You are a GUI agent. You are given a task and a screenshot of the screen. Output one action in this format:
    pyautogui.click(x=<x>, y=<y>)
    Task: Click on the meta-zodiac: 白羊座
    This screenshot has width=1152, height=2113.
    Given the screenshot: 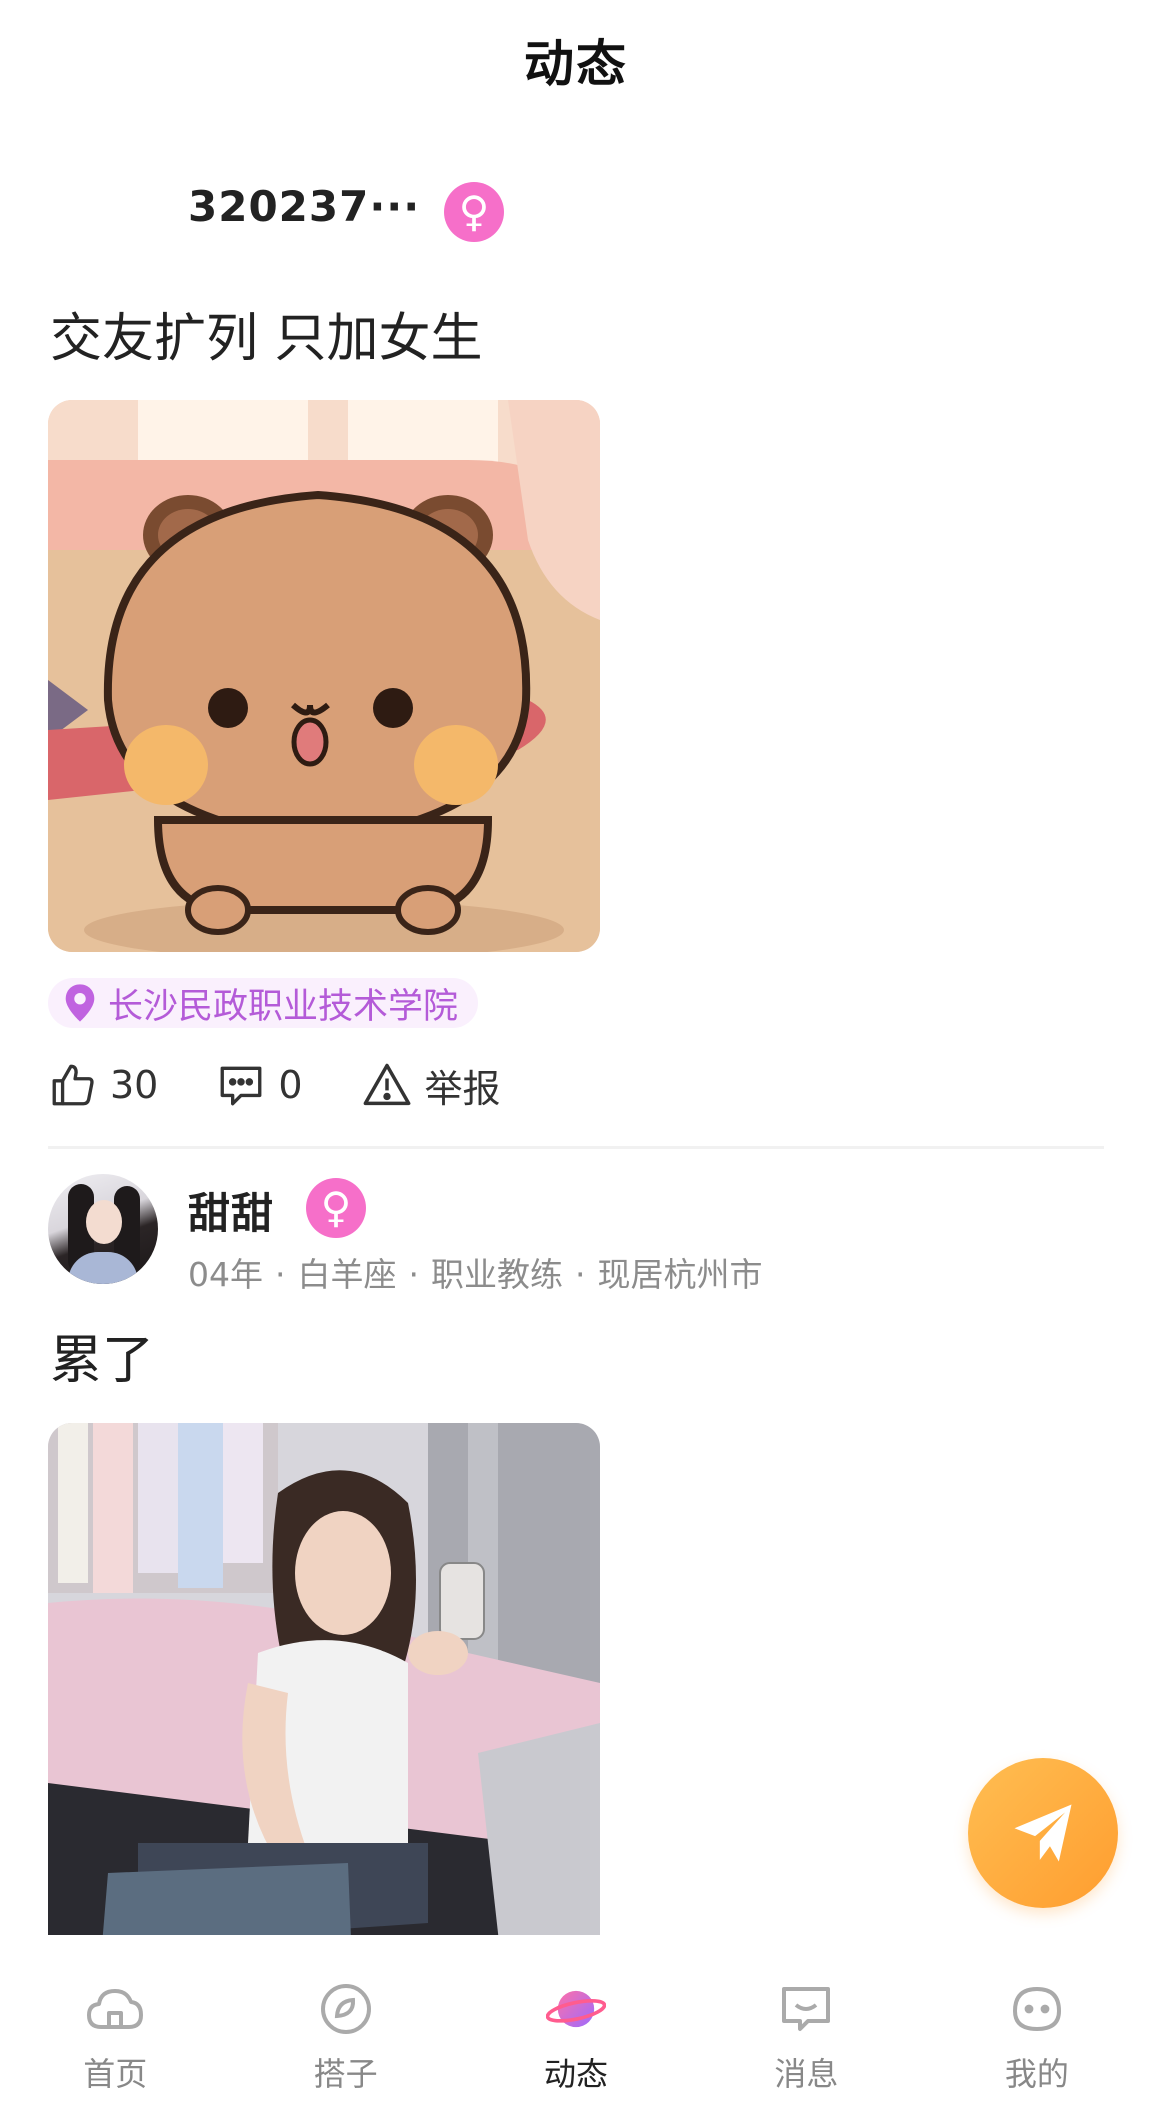 What is the action you would take?
    pyautogui.click(x=347, y=1274)
    